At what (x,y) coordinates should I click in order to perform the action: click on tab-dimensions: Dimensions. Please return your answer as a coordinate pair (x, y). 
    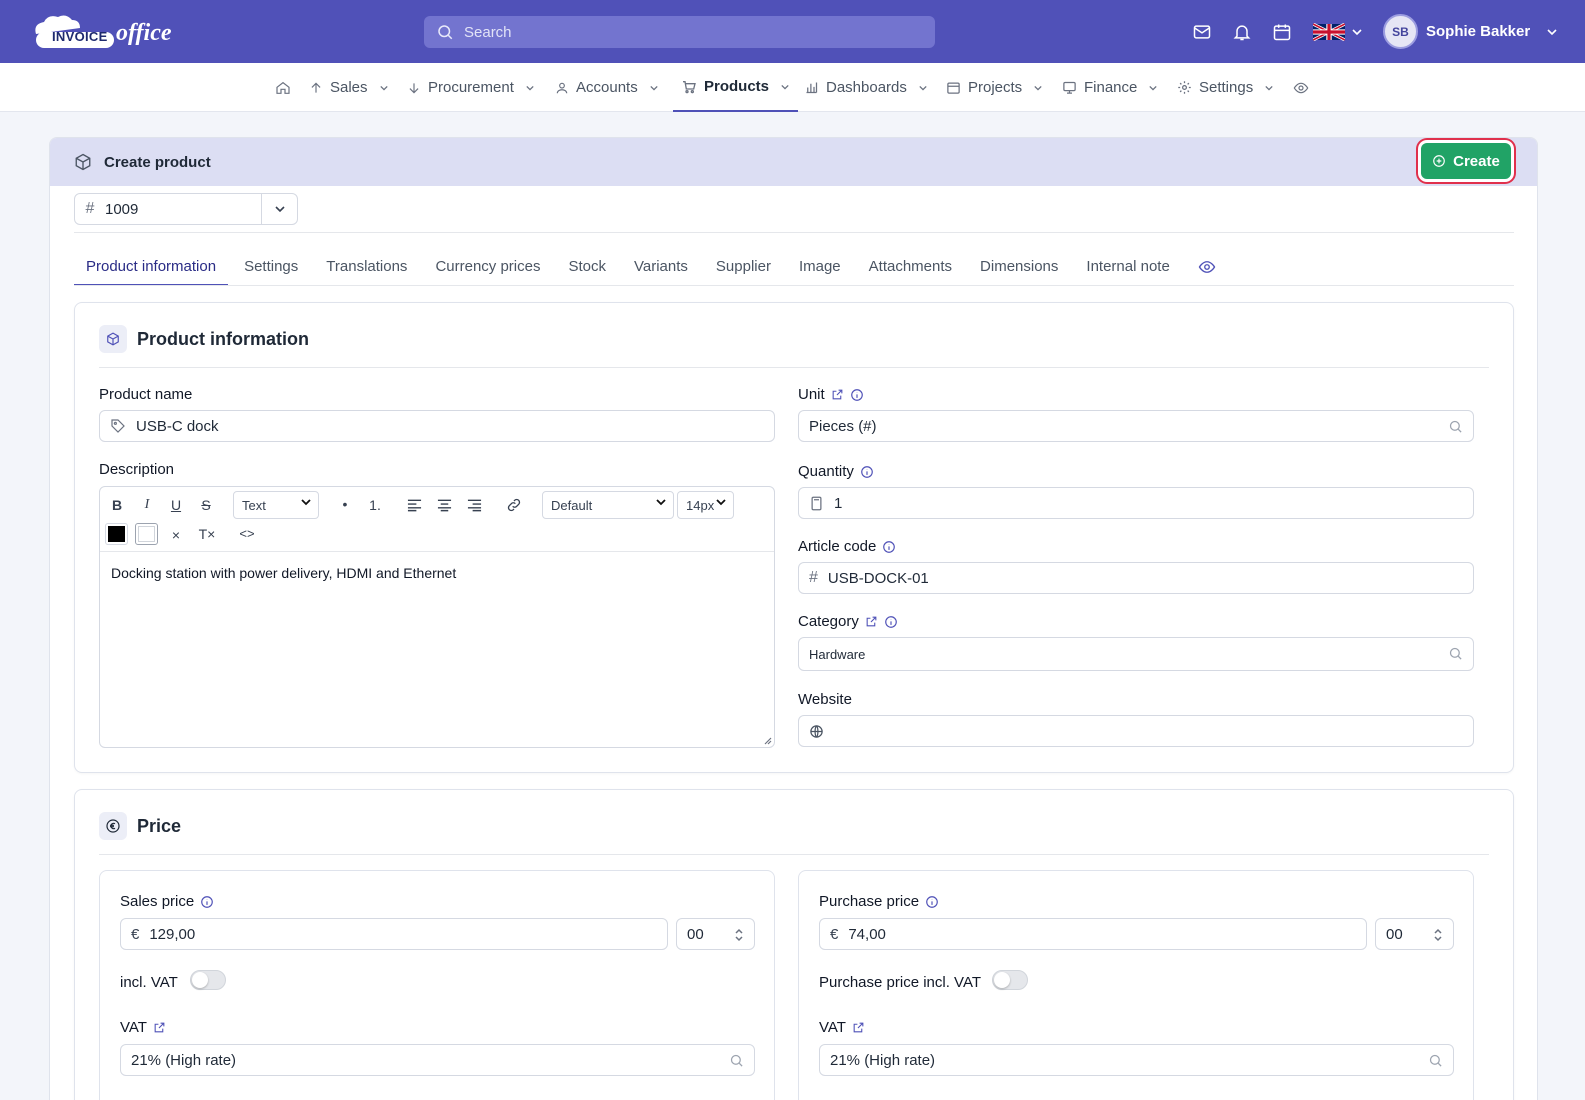
    Looking at the image, I should click on (1019, 267).